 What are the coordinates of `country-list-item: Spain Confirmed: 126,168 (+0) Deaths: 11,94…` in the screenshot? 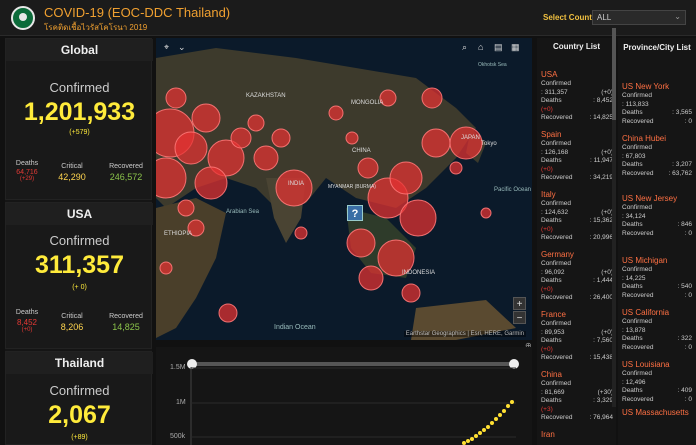 It's located at (577, 156).